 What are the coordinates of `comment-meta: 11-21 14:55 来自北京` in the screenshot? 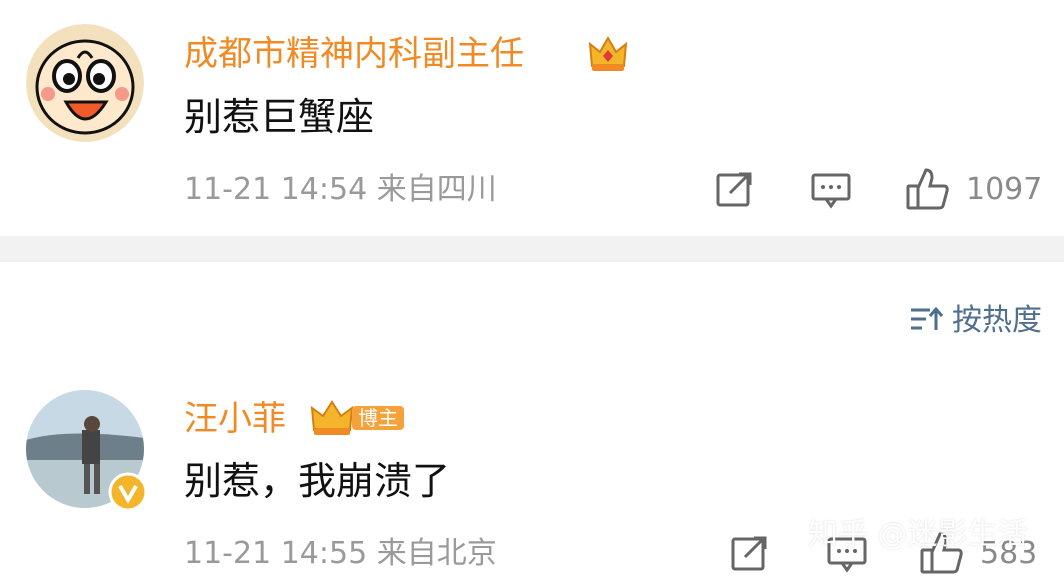 It's located at (340, 553).